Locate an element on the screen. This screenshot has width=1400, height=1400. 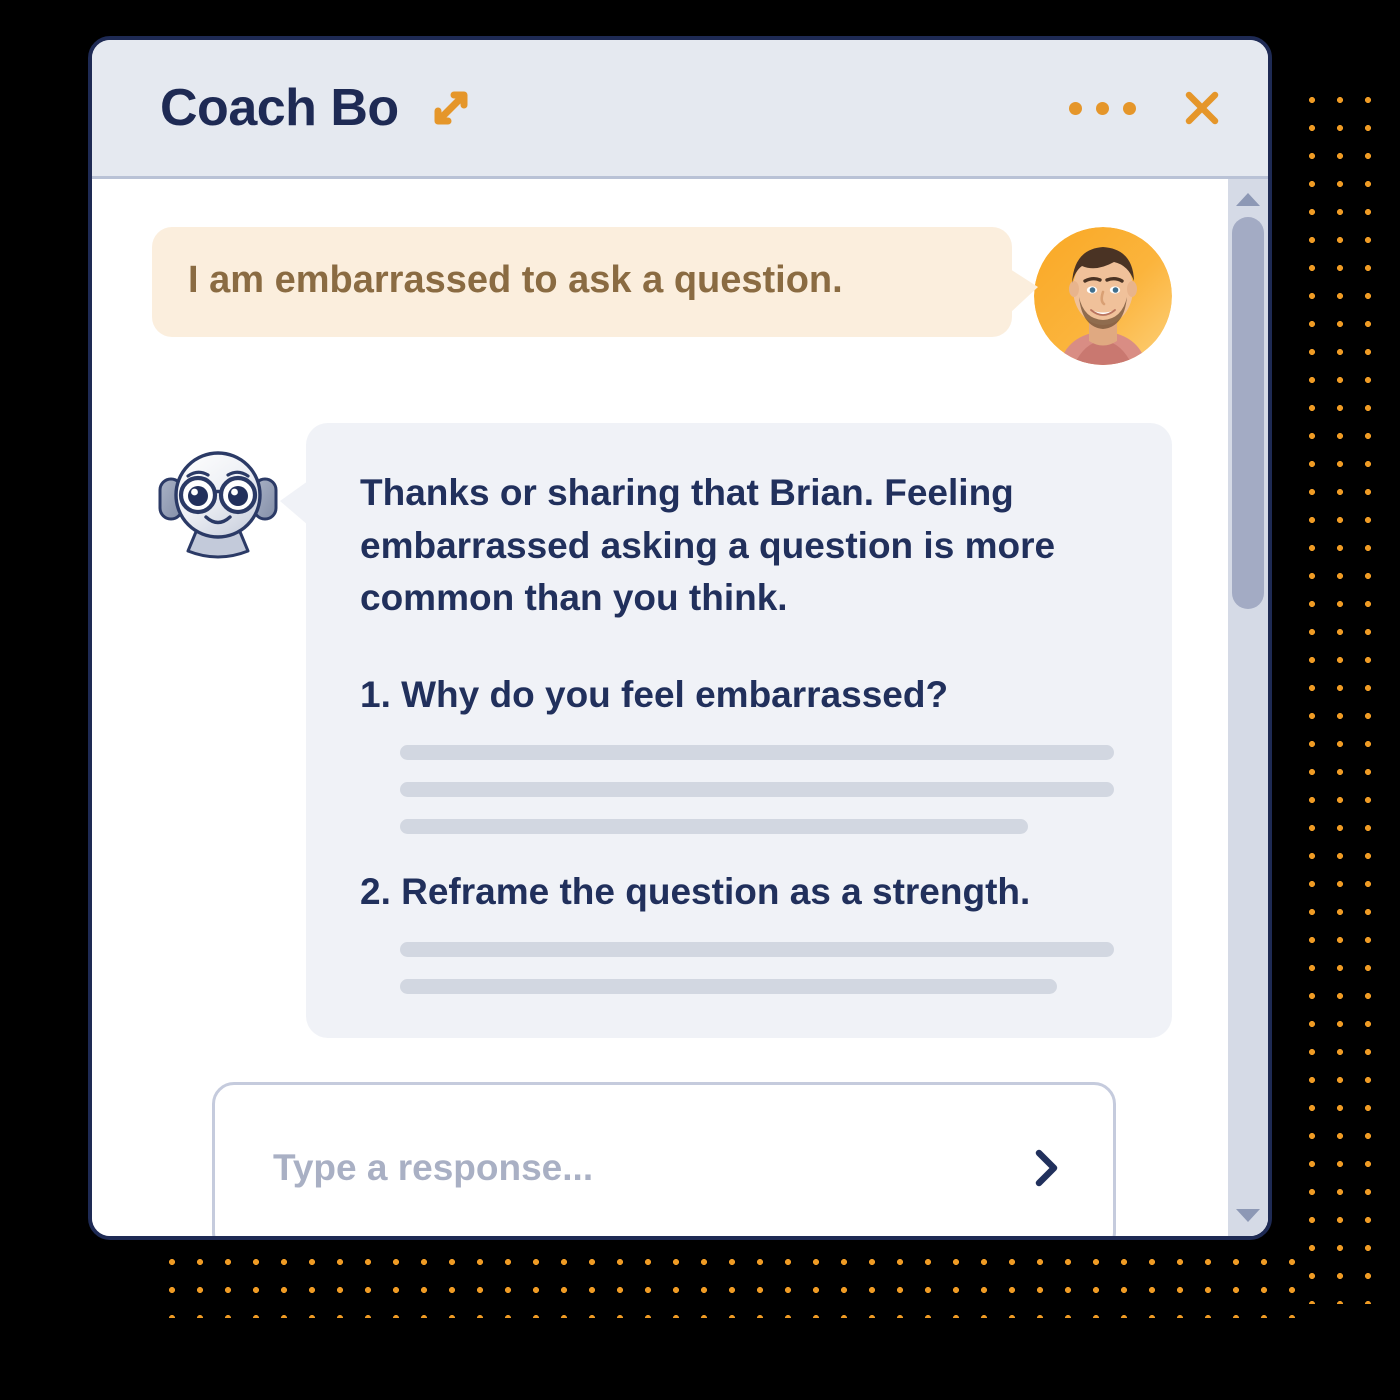
user-photo-avatar is located at coordinates (1103, 296).